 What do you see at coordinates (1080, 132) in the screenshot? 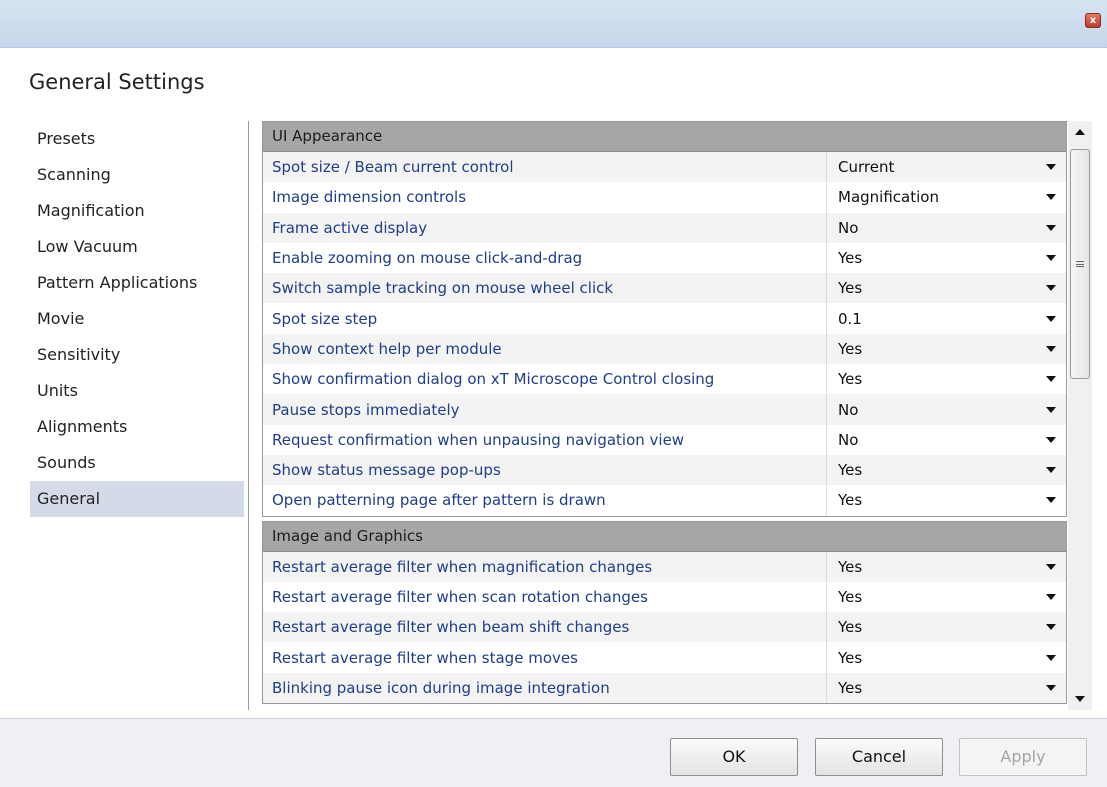
I see `scroll-up-button` at bounding box center [1080, 132].